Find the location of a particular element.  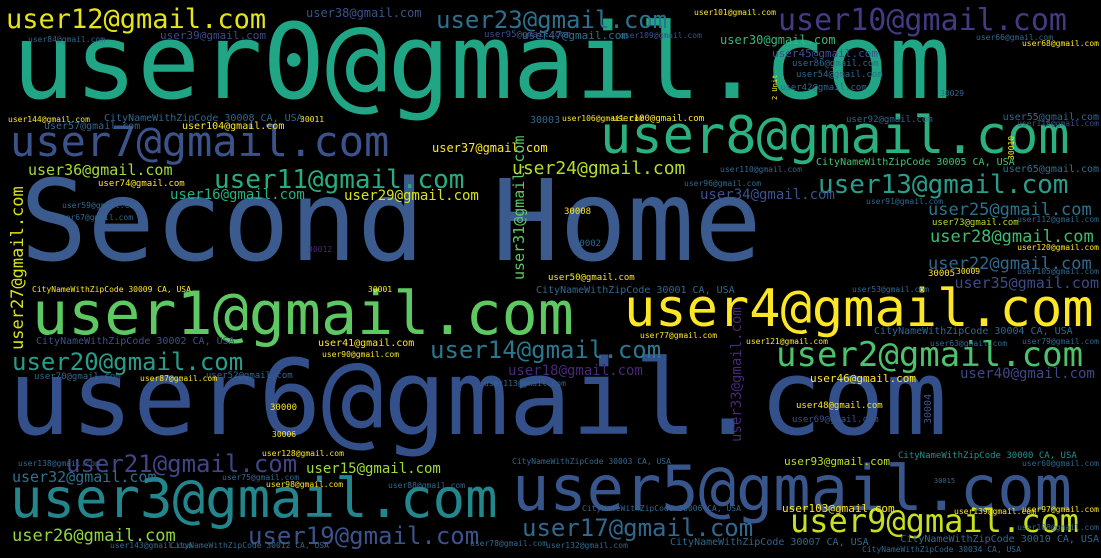

word-user108: user108@gmail.com is located at coordinates (1058, 527).